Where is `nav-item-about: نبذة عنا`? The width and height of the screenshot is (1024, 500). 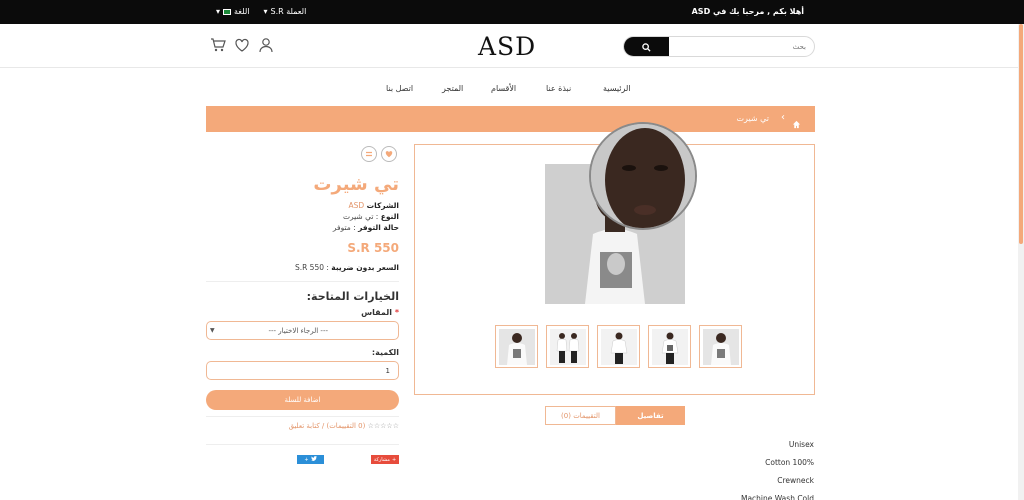
nav-item-about: نبذة عنا is located at coordinates (558, 88).